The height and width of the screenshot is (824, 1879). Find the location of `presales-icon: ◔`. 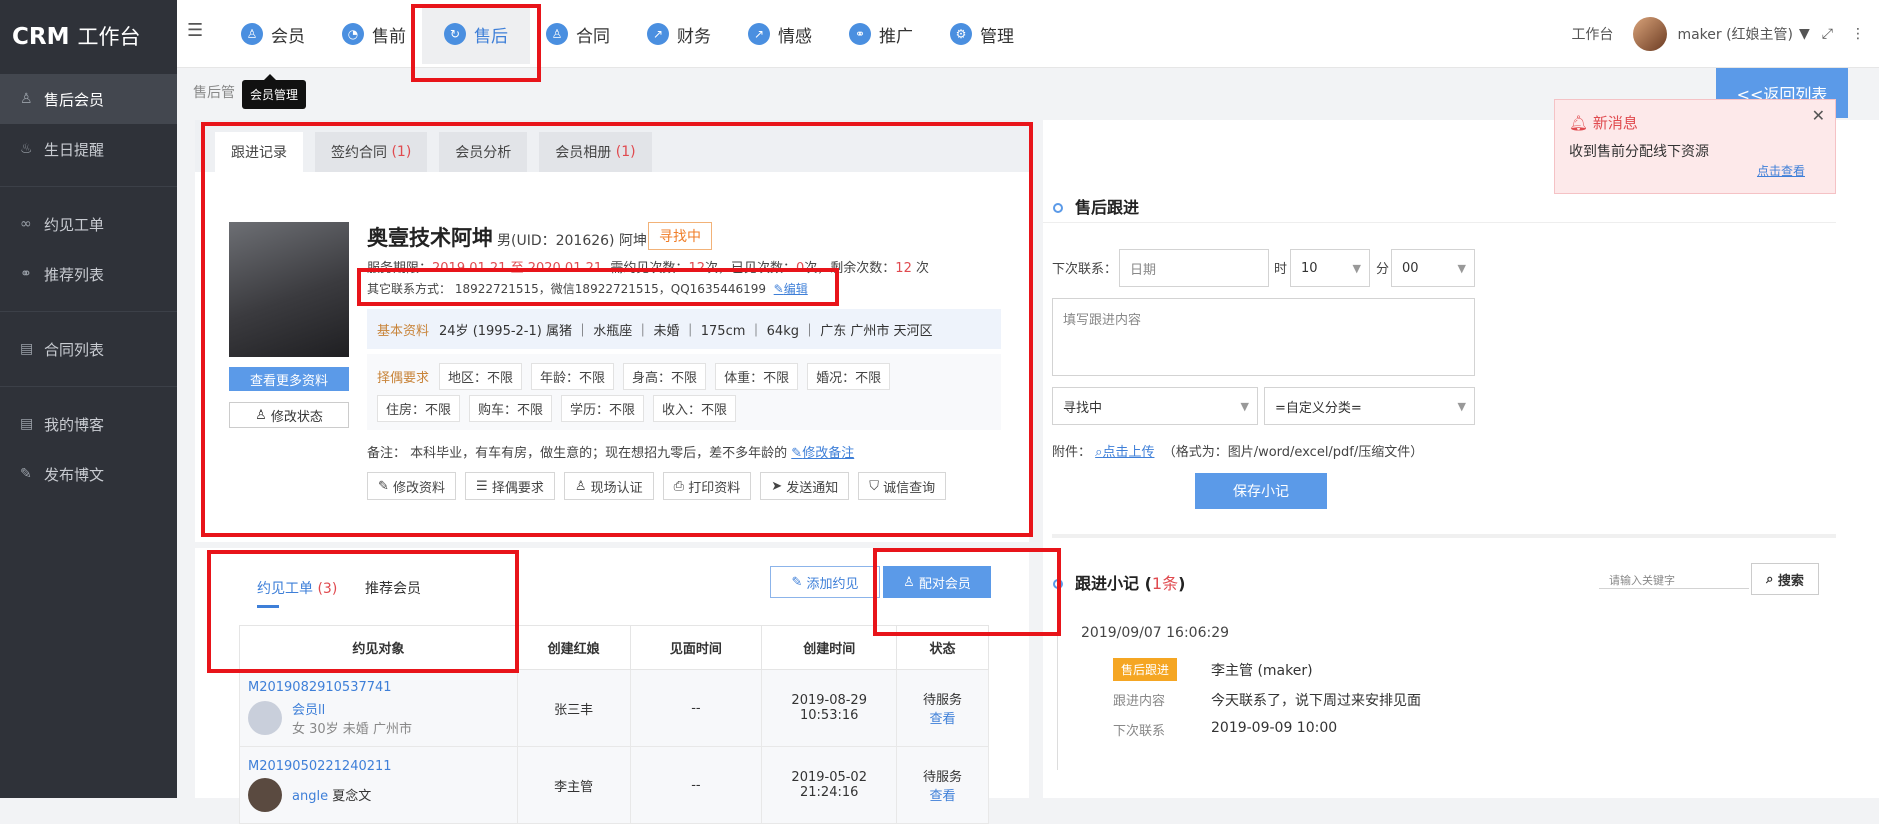

presales-icon: ◔ is located at coordinates (353, 34).